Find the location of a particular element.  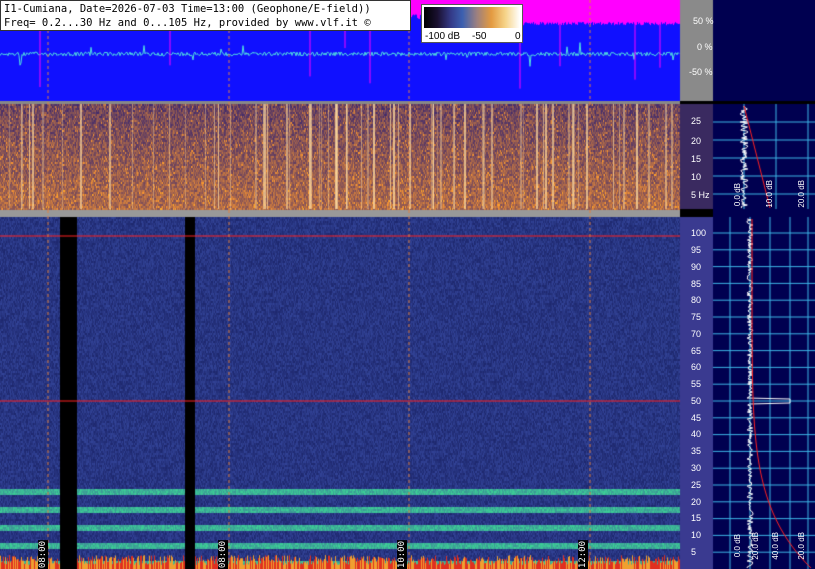

spectrum-bottom-label: 0.0 dB is located at coordinates (737, 546).